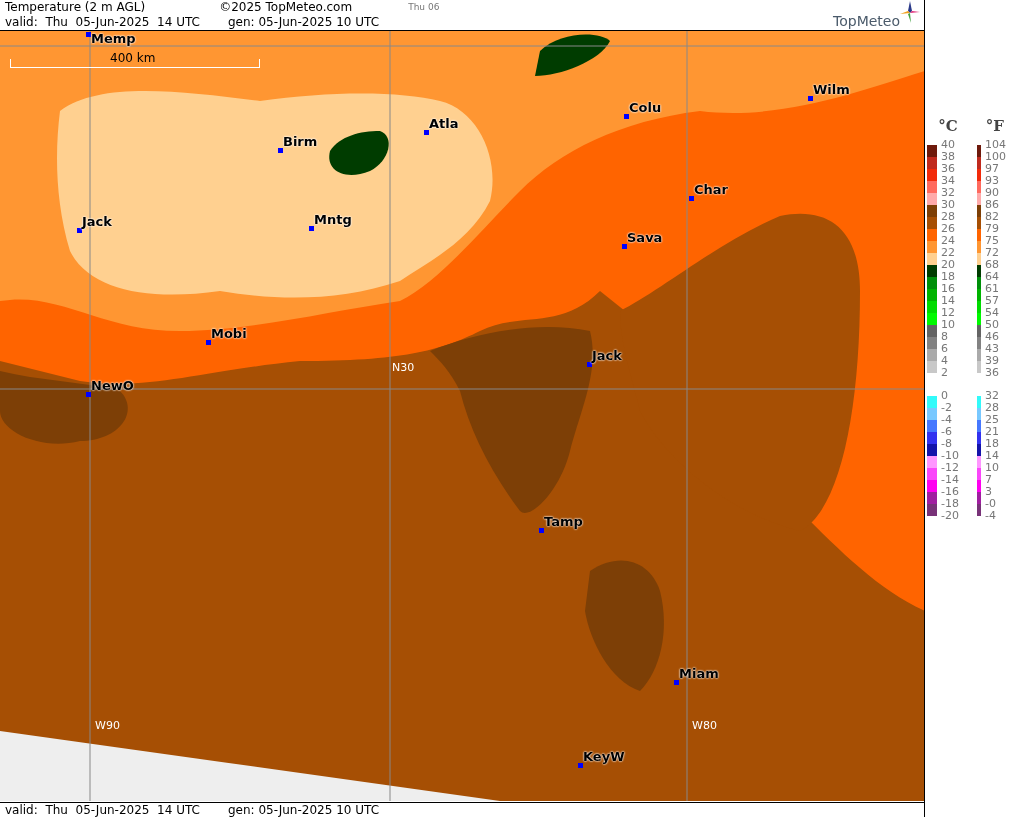 This screenshot has width=1017, height=817. Describe the element at coordinates (948, 181) in the screenshot. I see `celsius-value: 34` at that location.